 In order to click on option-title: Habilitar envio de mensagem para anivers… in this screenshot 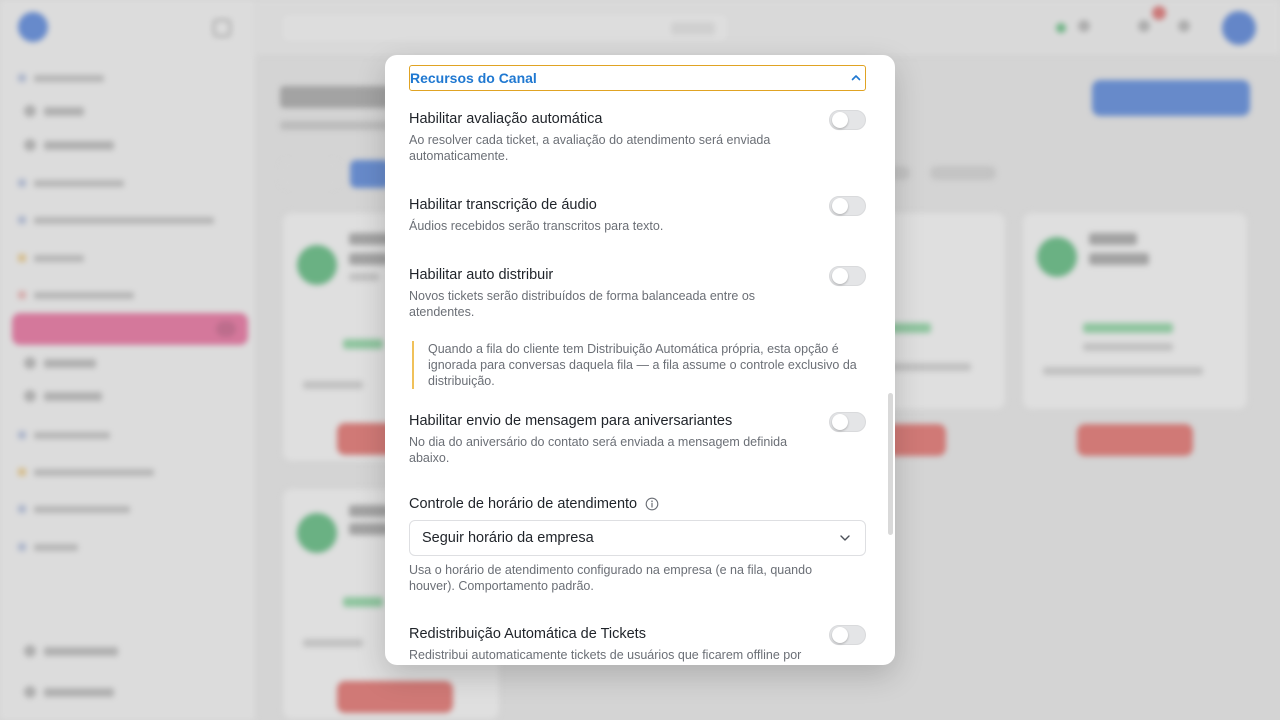, I will do `click(571, 421)`.